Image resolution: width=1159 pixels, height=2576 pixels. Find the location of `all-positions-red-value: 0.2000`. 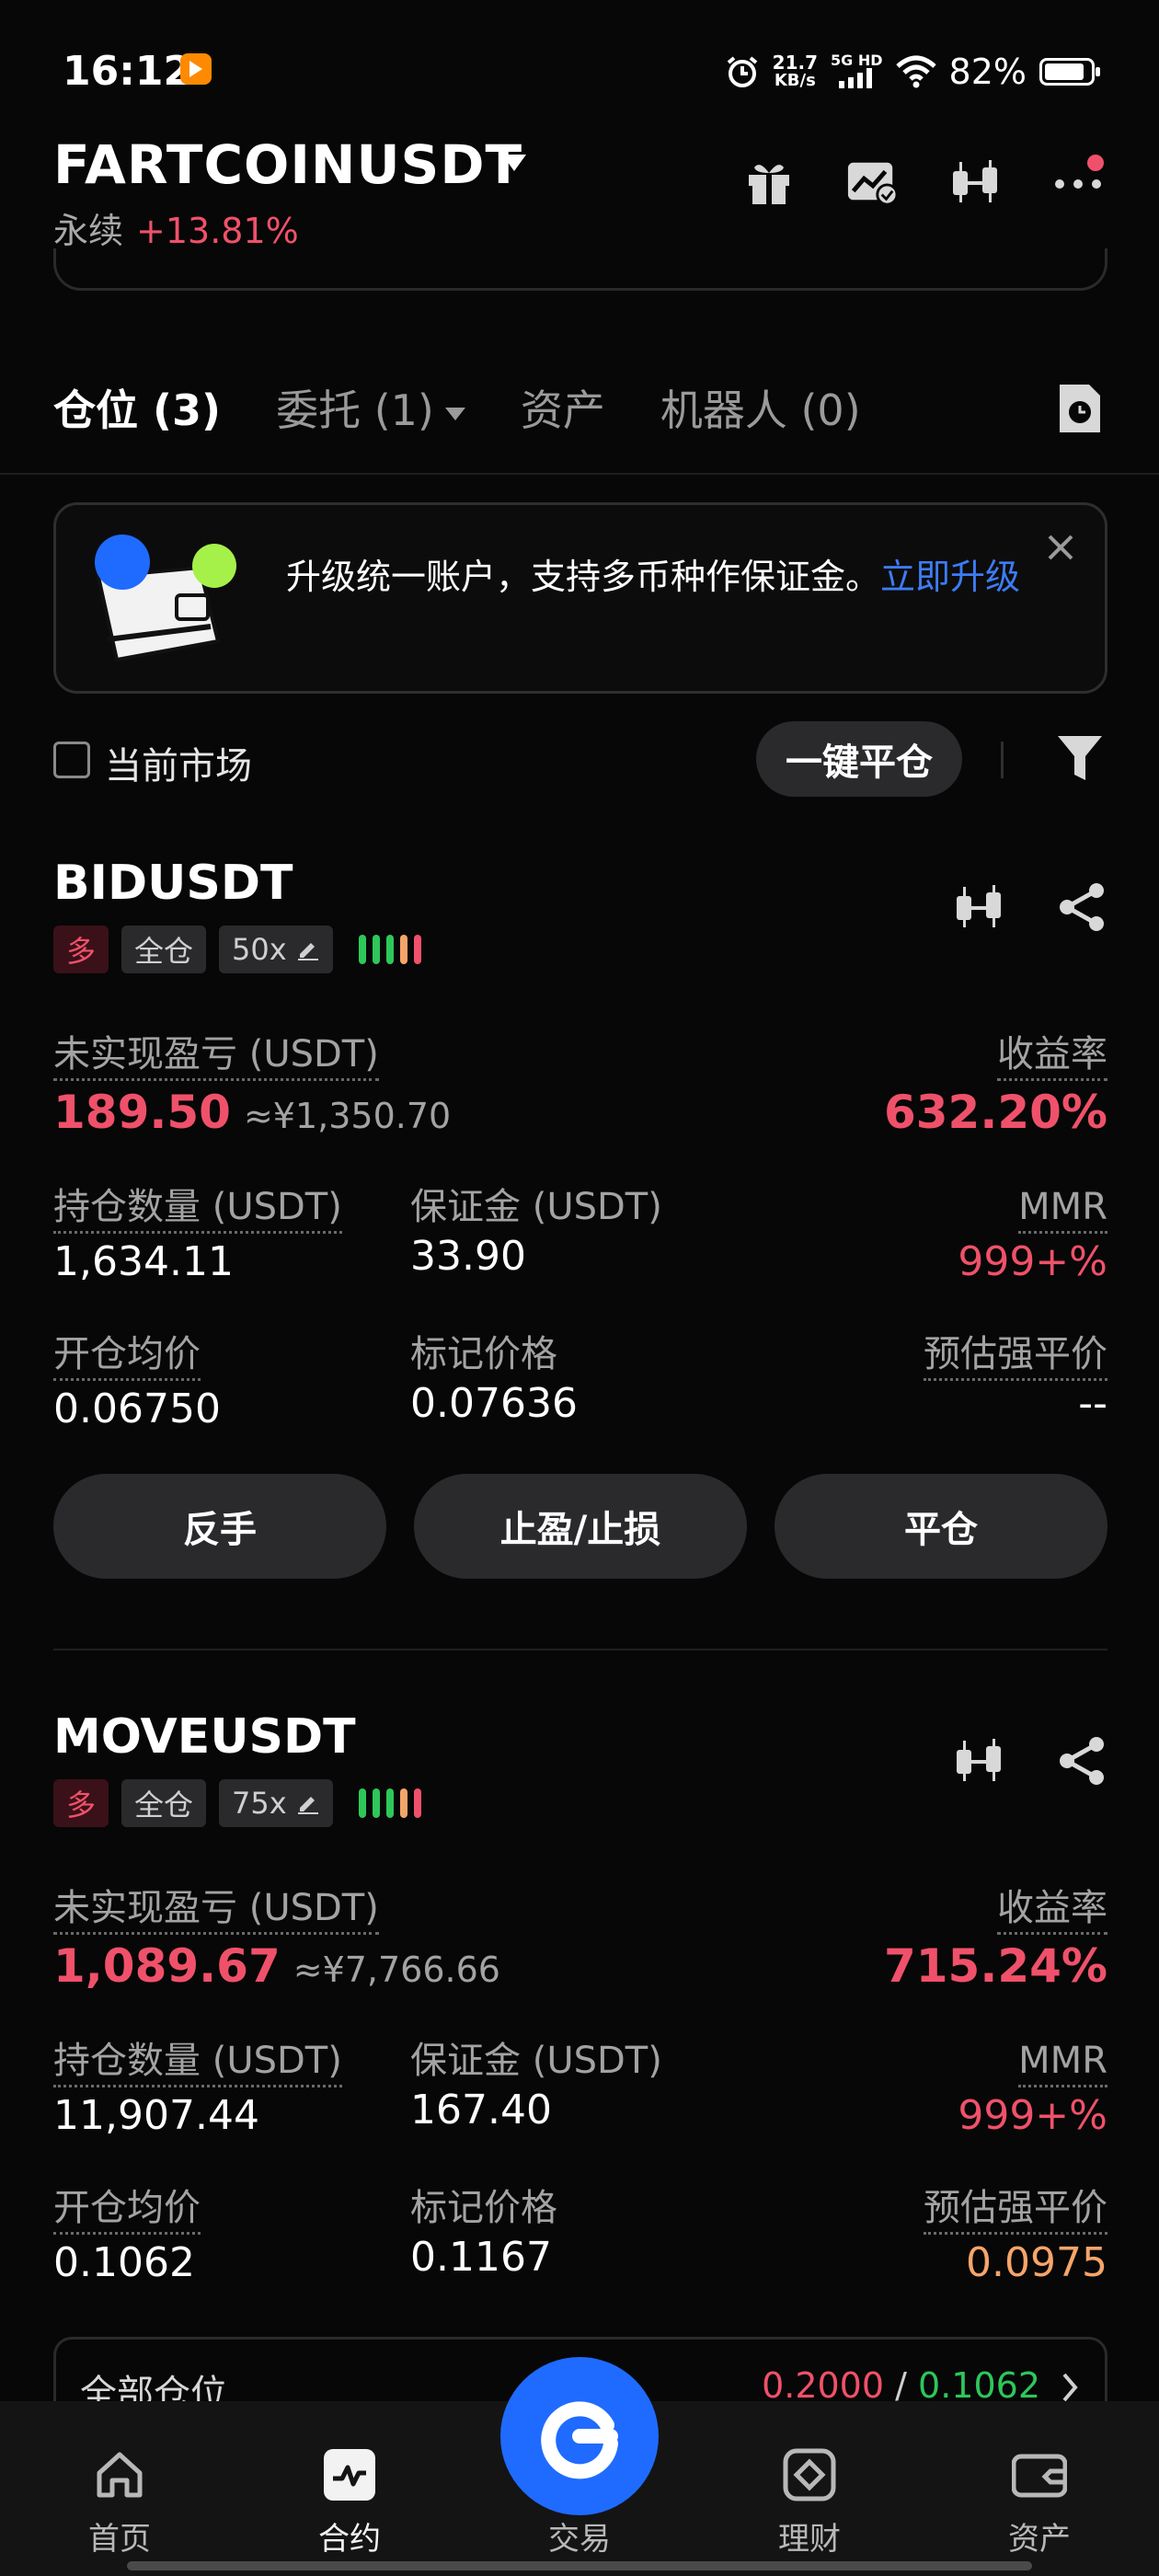

all-positions-red-value: 0.2000 is located at coordinates (823, 2385).